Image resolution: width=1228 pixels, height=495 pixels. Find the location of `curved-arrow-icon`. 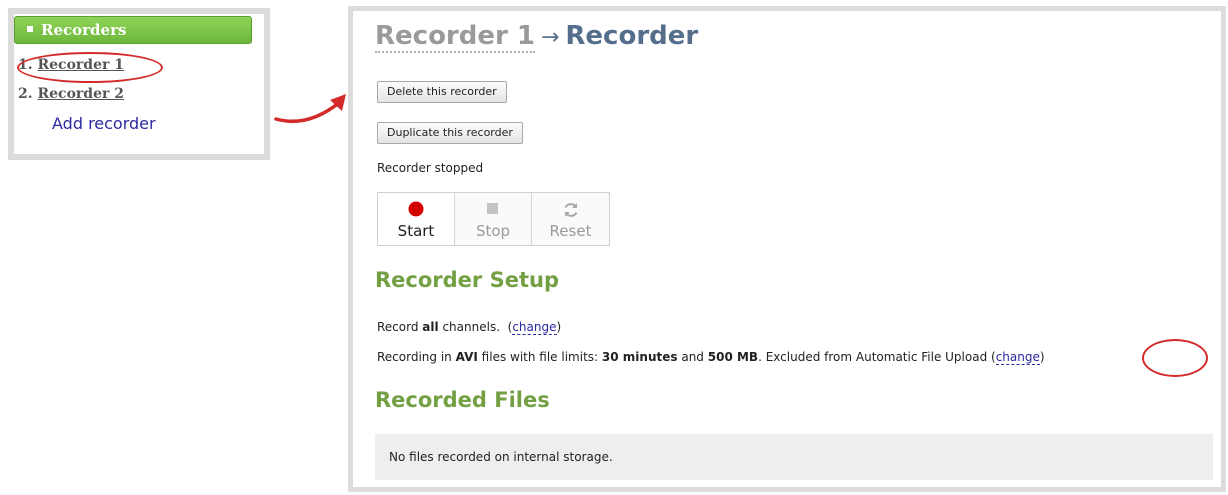

curved-arrow-icon is located at coordinates (310, 109).